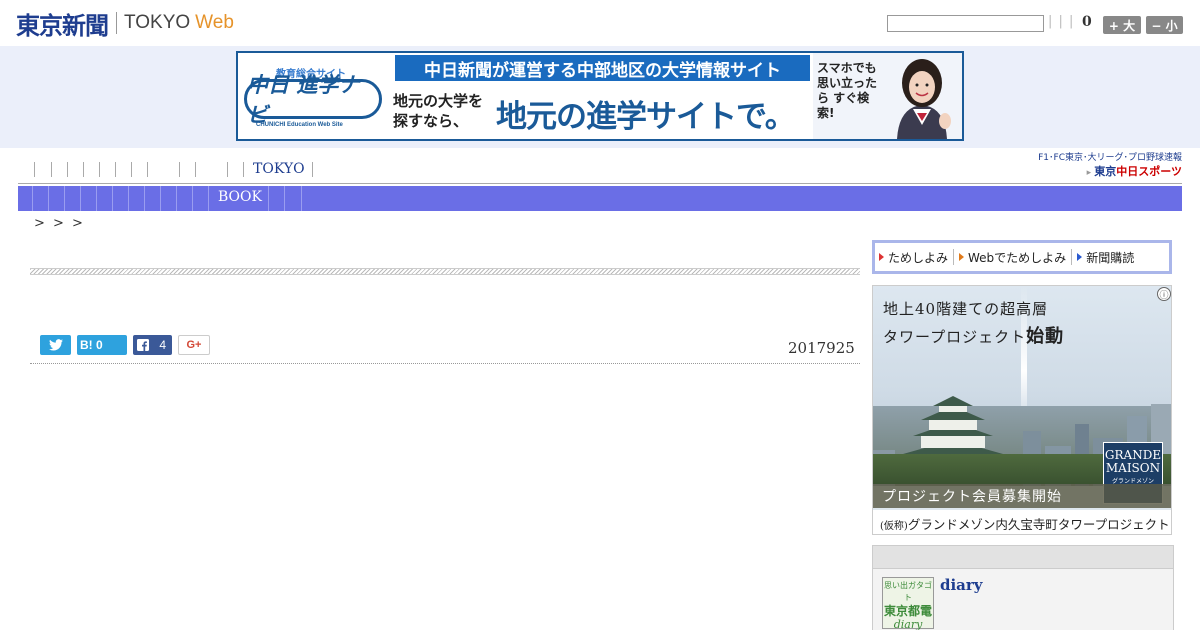 The image size is (1200, 630). What do you see at coordinates (847, 90) in the screenshot?
I see `banner-vertical-text: スマホでも 思い立ったら すぐ検索!` at bounding box center [847, 90].